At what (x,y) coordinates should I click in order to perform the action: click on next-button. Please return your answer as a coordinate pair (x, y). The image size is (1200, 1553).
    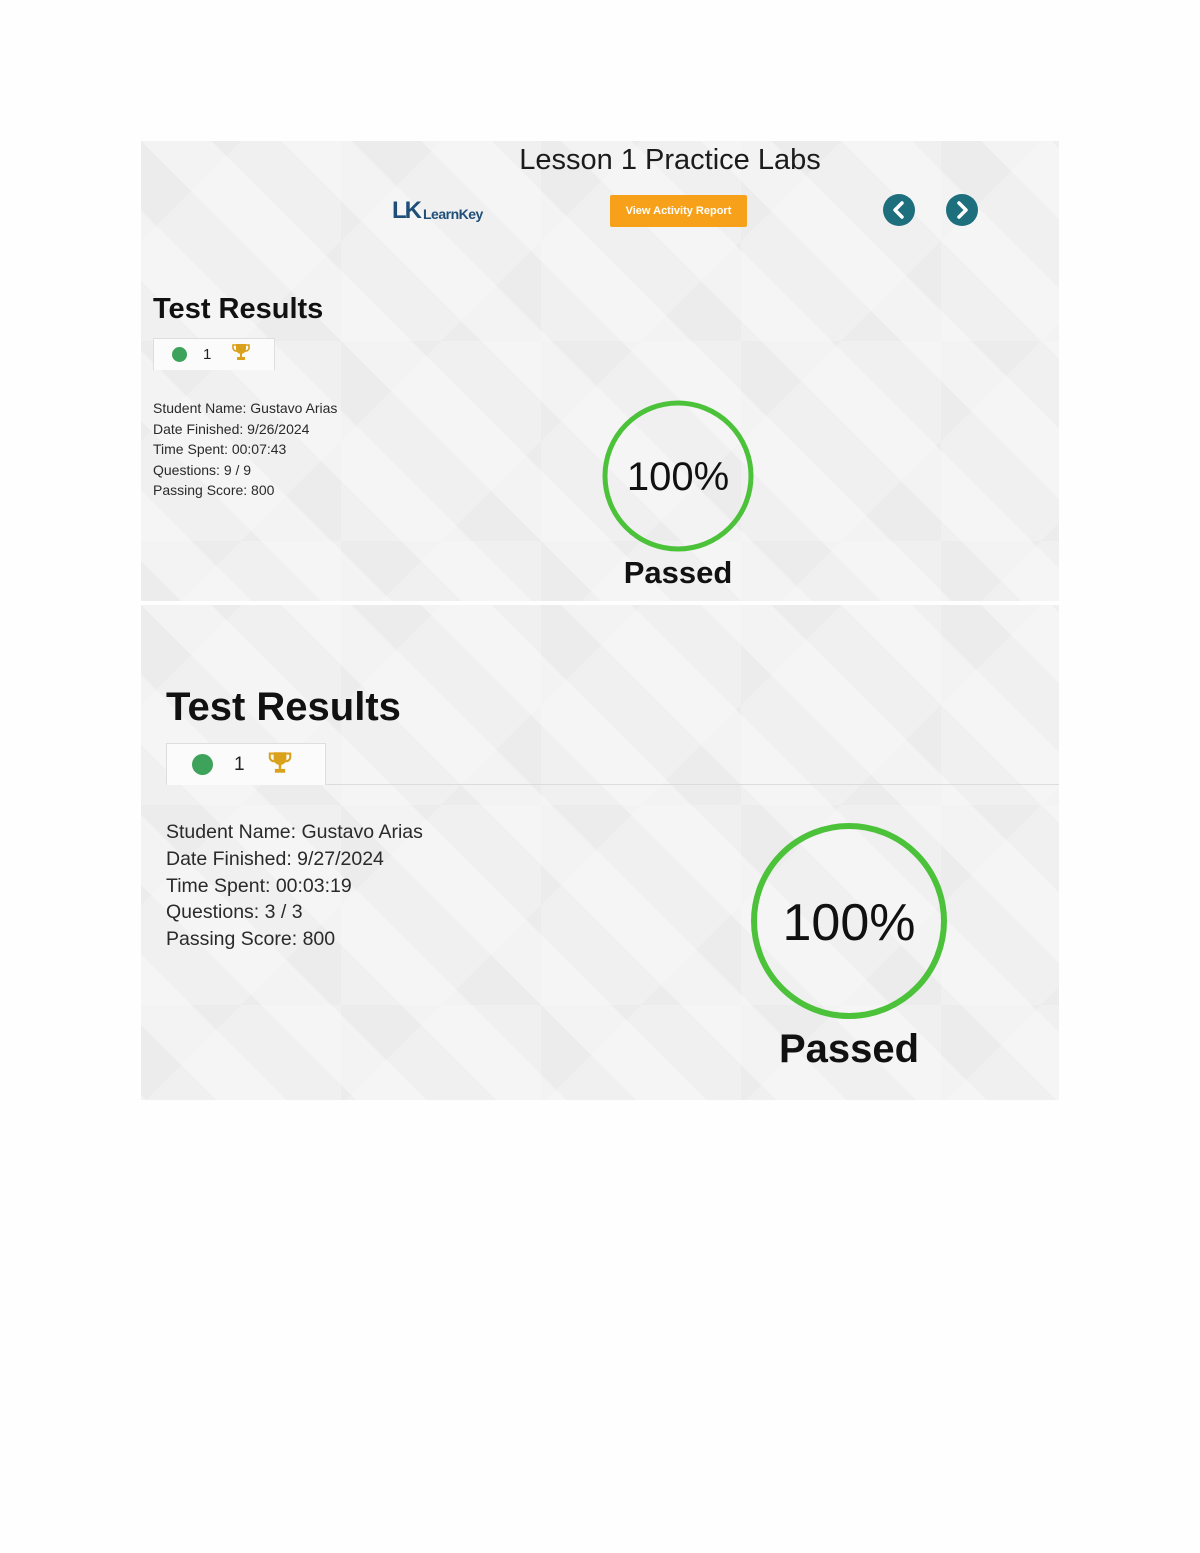
    Looking at the image, I should click on (962, 210).